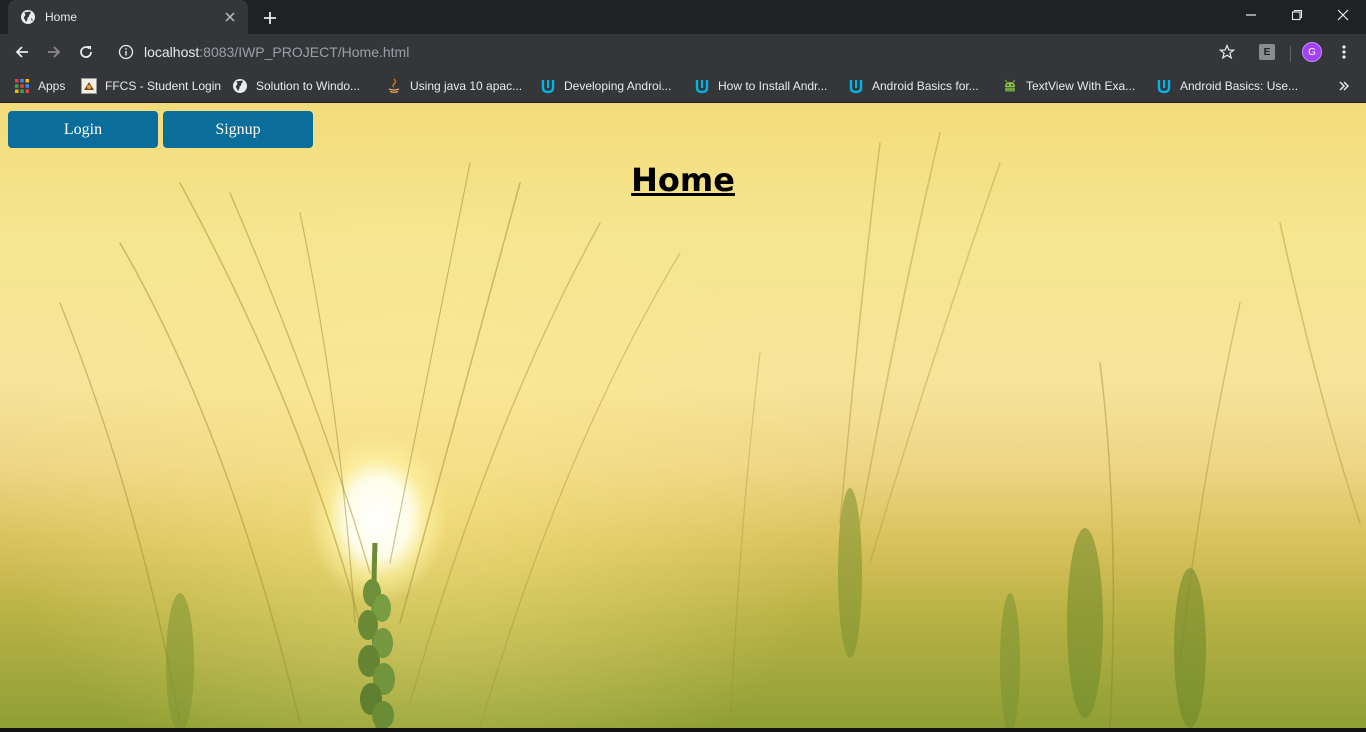 The height and width of the screenshot is (732, 1366). Describe the element at coordinates (230, 17) in the screenshot. I see `close-tab-icon` at that location.